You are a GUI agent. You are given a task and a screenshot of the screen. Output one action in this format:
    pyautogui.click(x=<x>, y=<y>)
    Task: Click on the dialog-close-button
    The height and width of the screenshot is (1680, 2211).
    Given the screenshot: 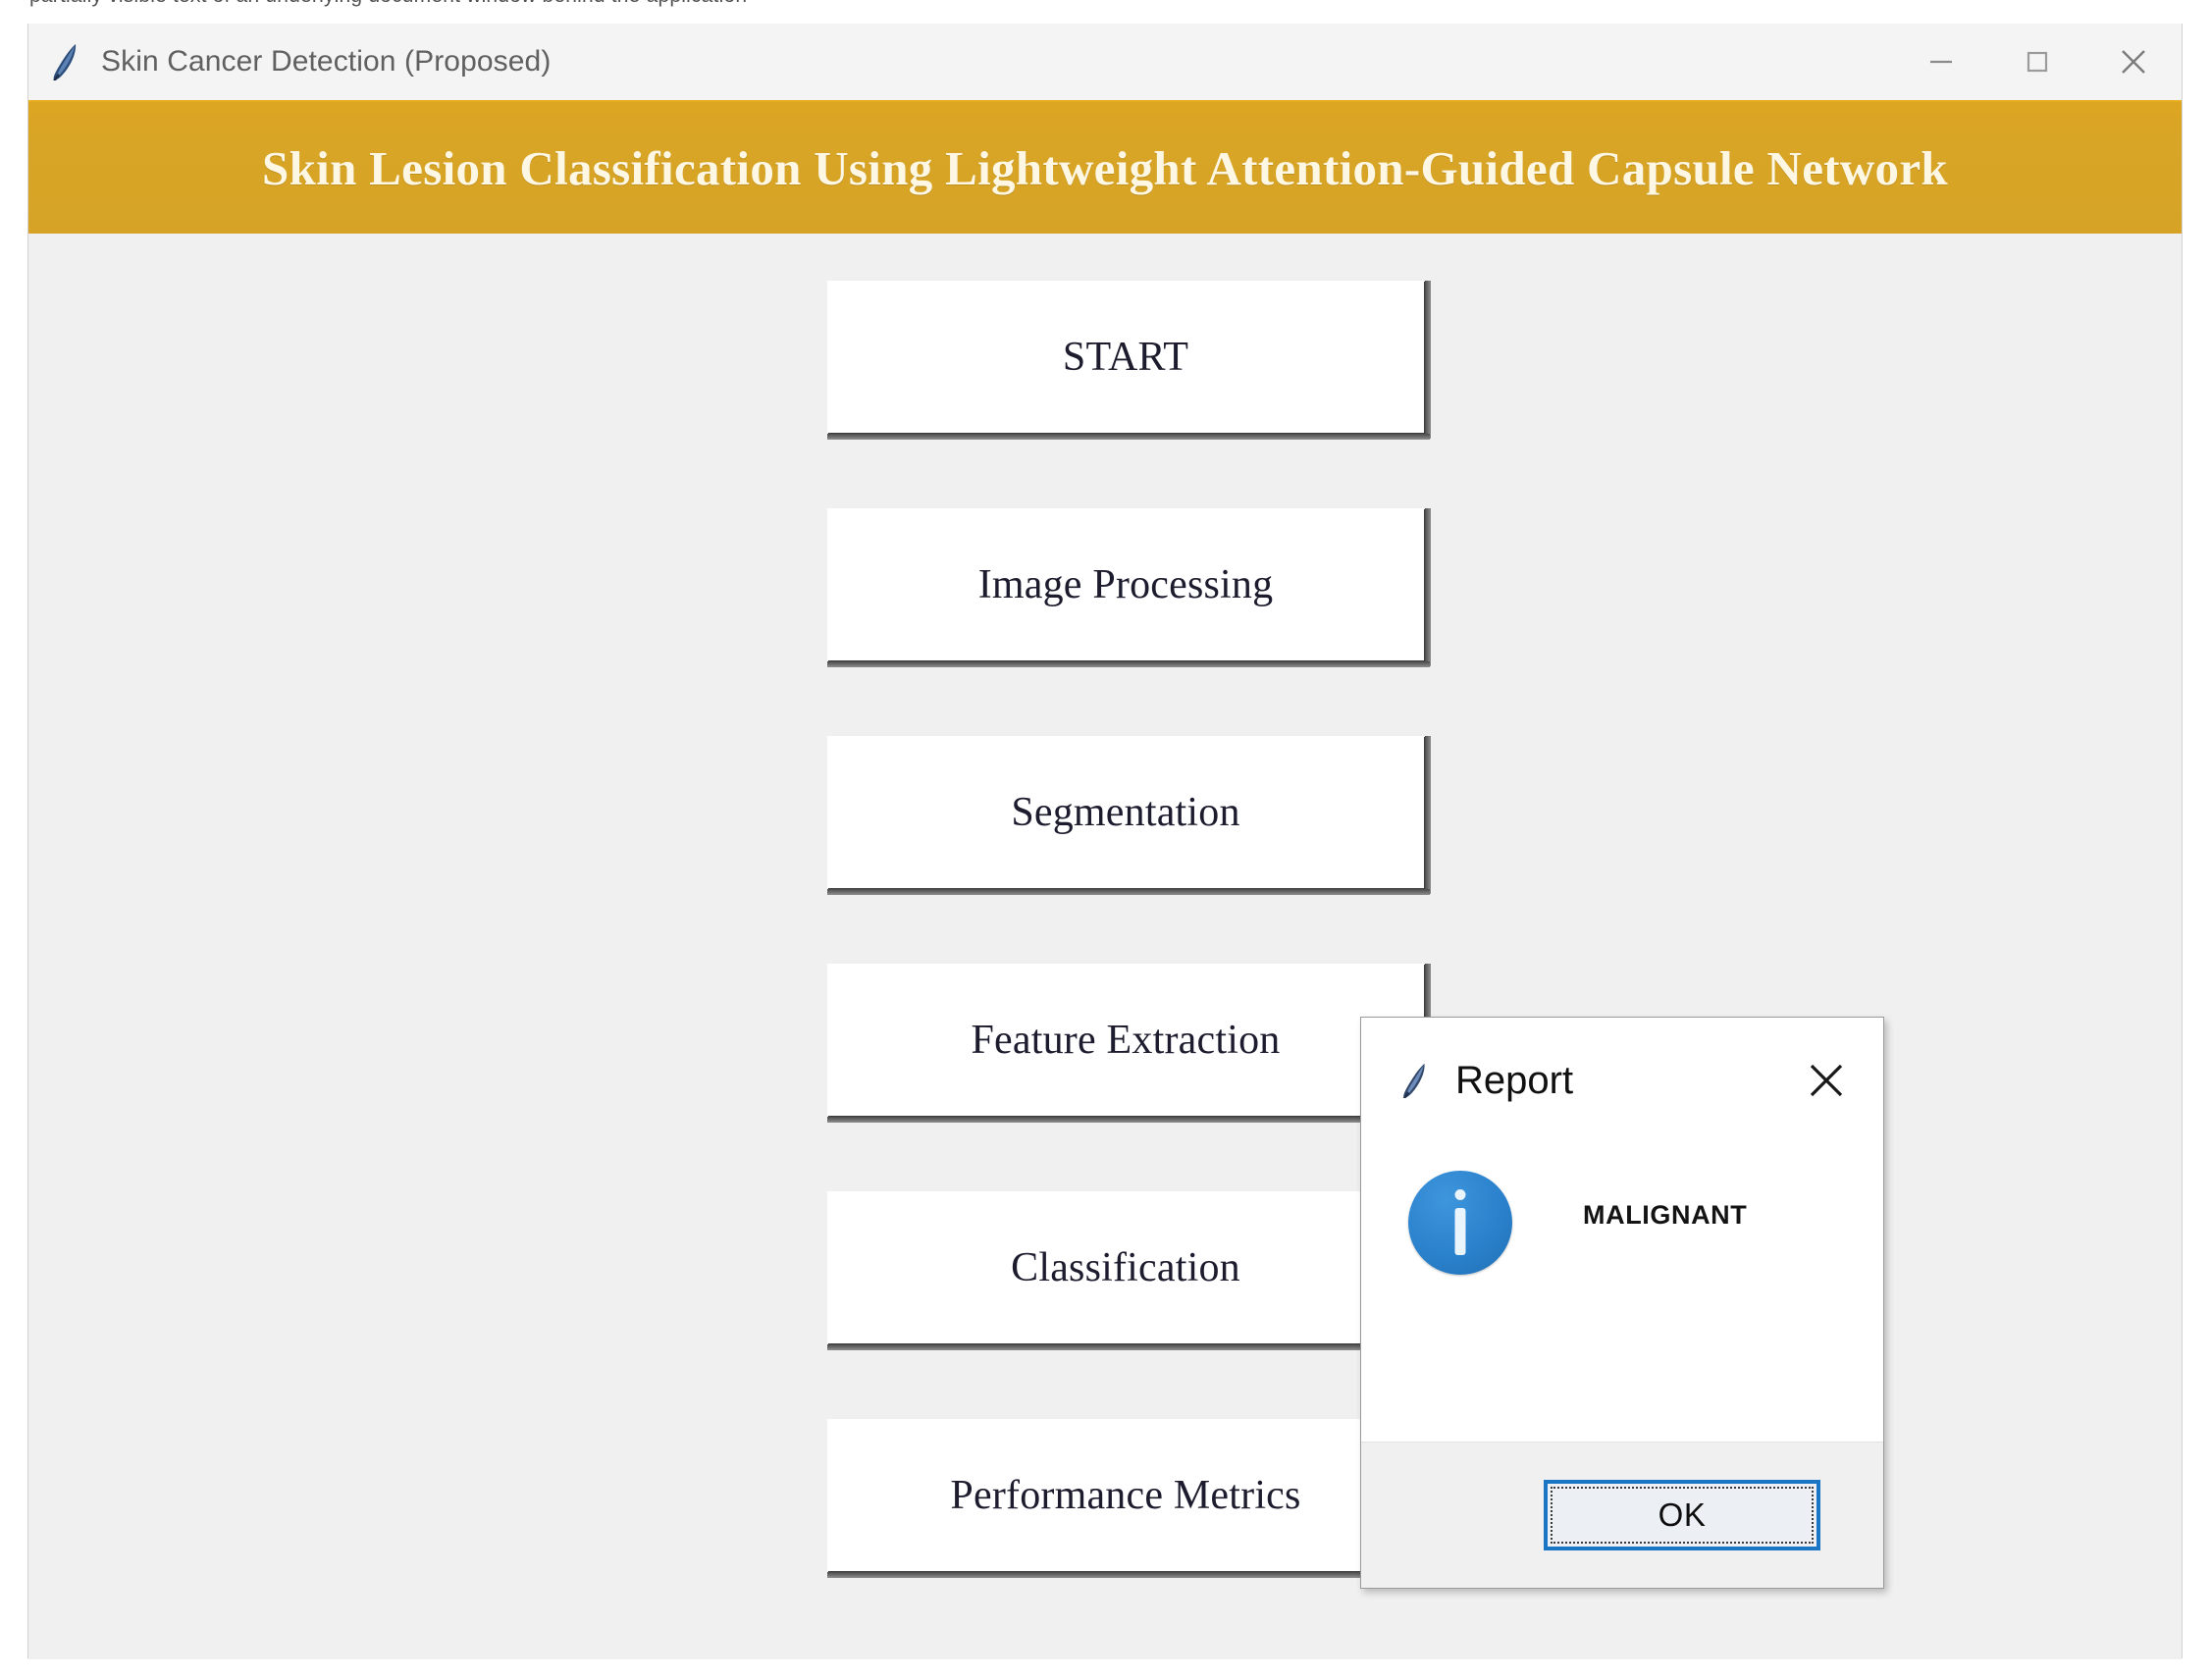 What is the action you would take?
    pyautogui.click(x=1826, y=1080)
    